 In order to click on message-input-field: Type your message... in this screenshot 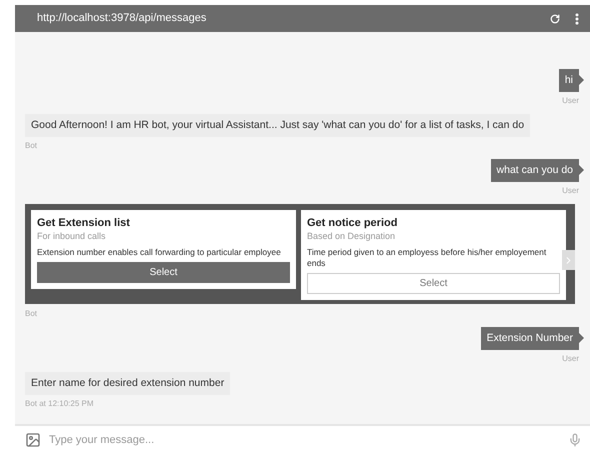, I will do `click(302, 439)`.